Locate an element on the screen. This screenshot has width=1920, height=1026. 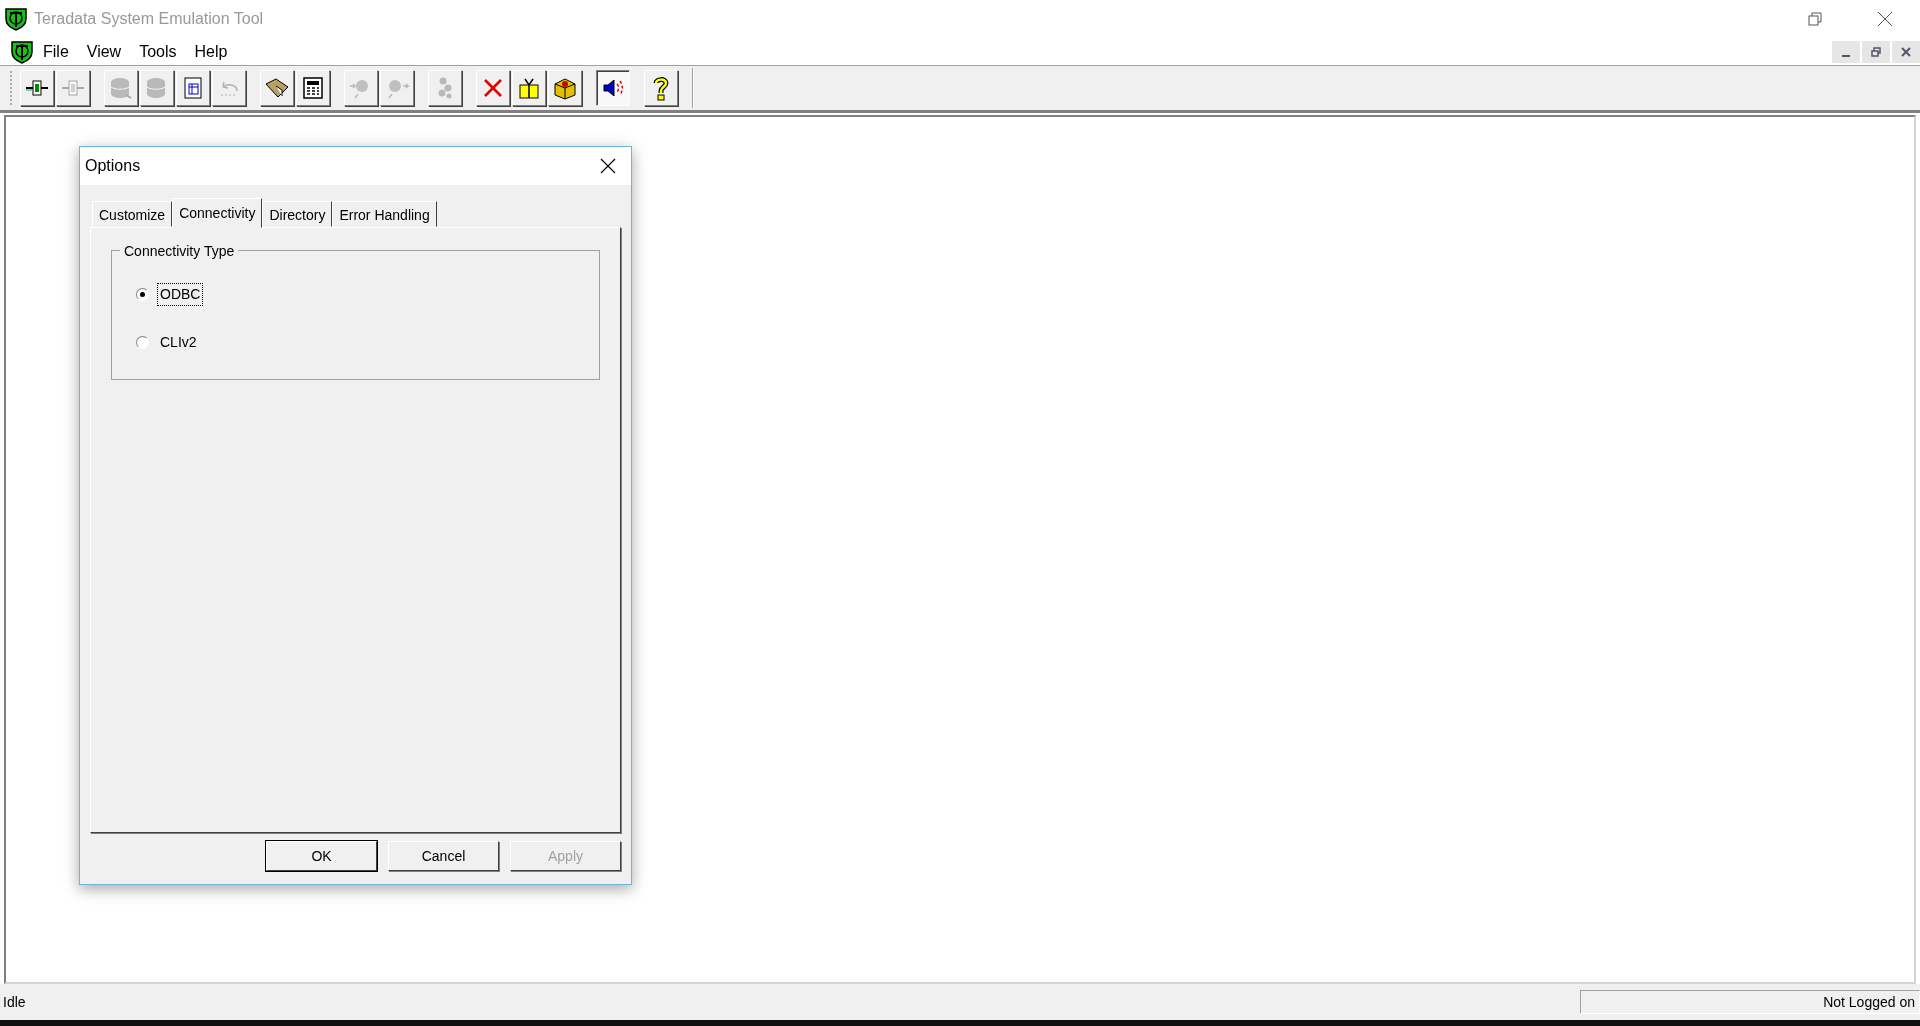
restore-button is located at coordinates (1876, 51).